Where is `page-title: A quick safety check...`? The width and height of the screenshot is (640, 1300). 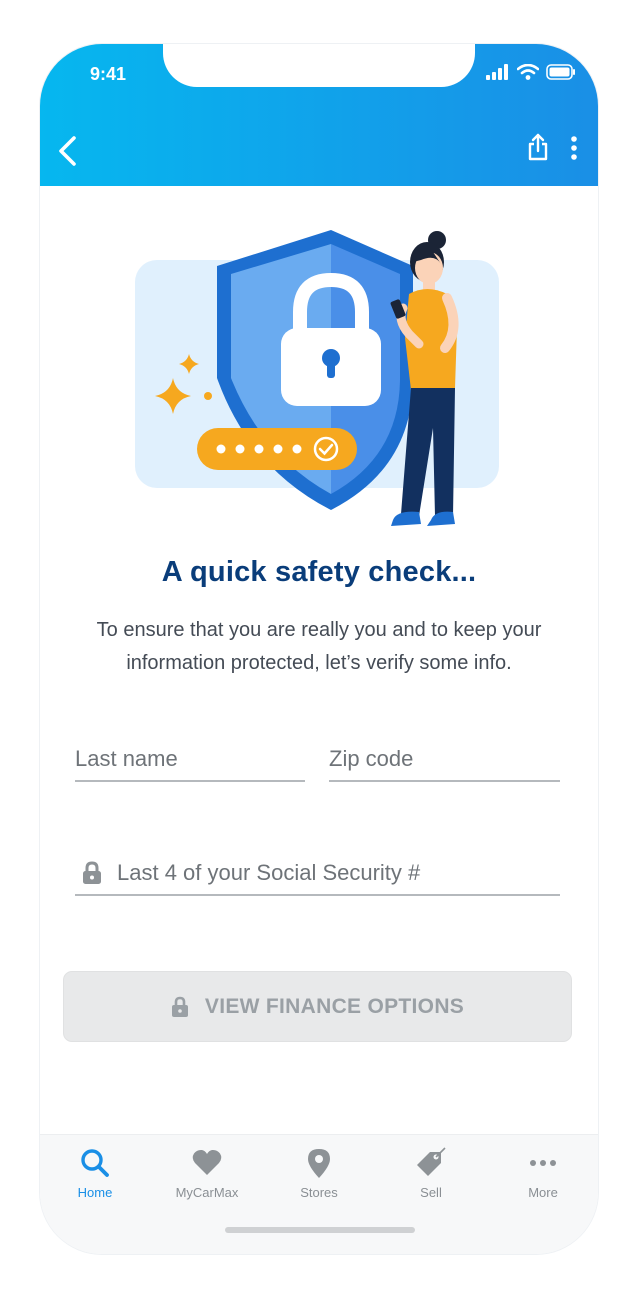
page-title: A quick safety check... is located at coordinates (319, 572).